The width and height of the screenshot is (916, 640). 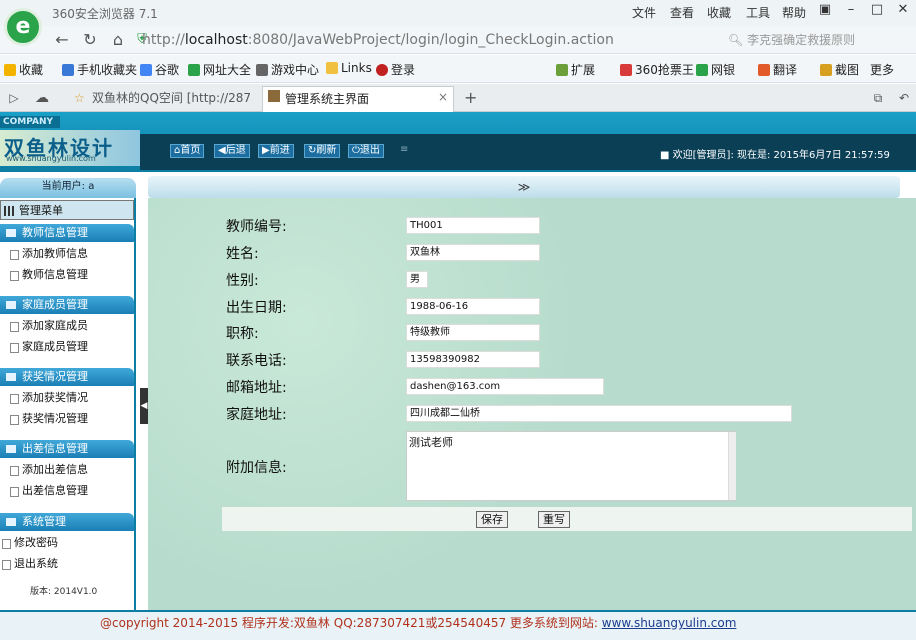 I want to click on minimize-icon: –, so click(x=851, y=10).